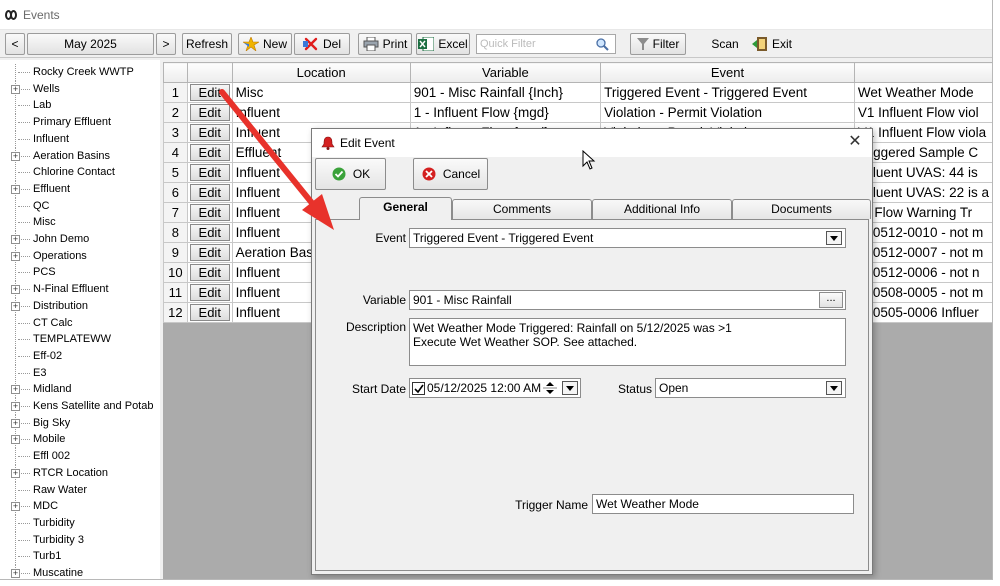 Image resolution: width=1000 pixels, height=586 pixels. I want to click on filter-button: Filter, so click(658, 44).